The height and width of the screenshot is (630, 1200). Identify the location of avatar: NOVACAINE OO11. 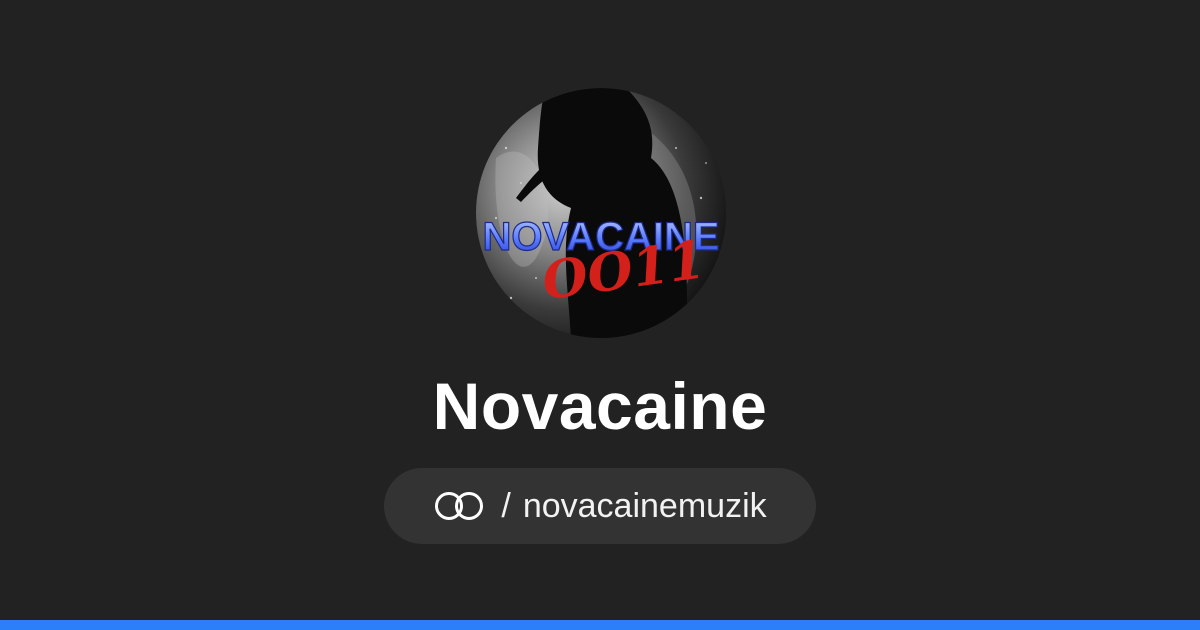
(601, 213).